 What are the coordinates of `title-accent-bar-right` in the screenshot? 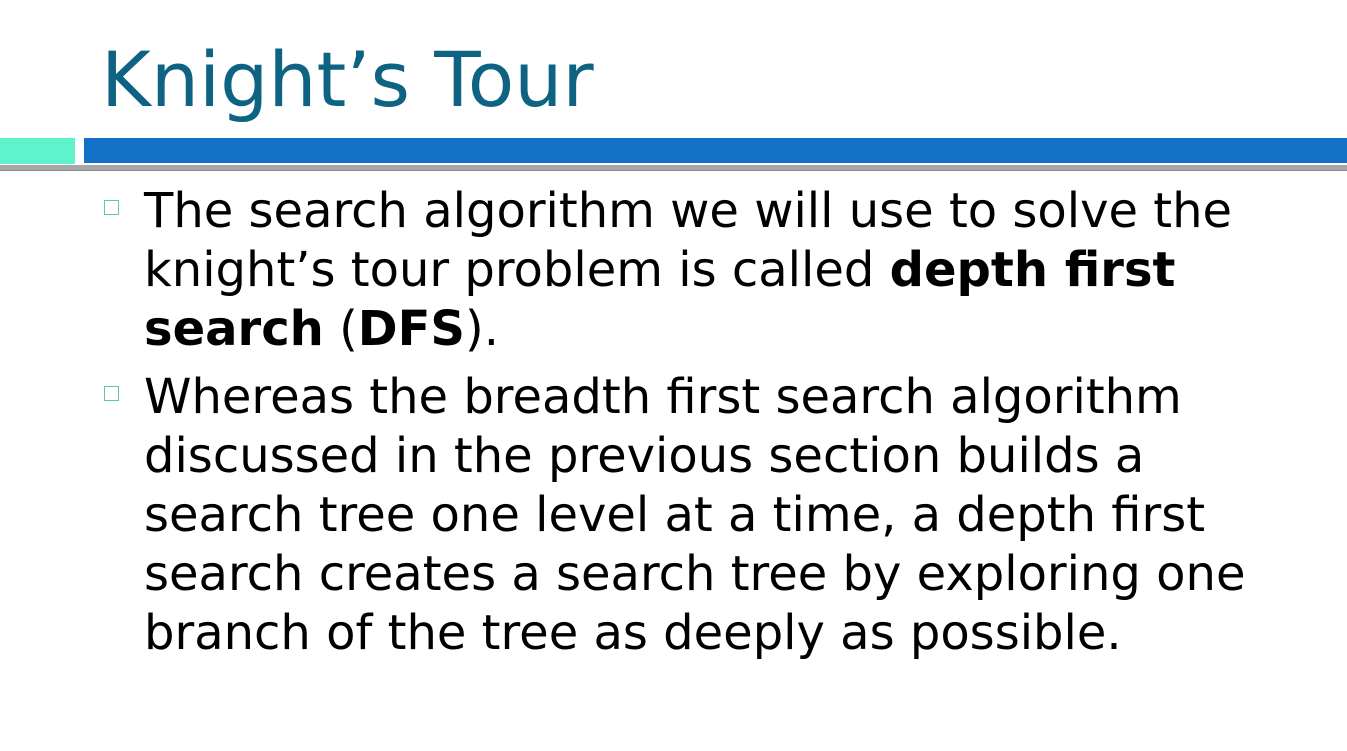 It's located at (715, 150).